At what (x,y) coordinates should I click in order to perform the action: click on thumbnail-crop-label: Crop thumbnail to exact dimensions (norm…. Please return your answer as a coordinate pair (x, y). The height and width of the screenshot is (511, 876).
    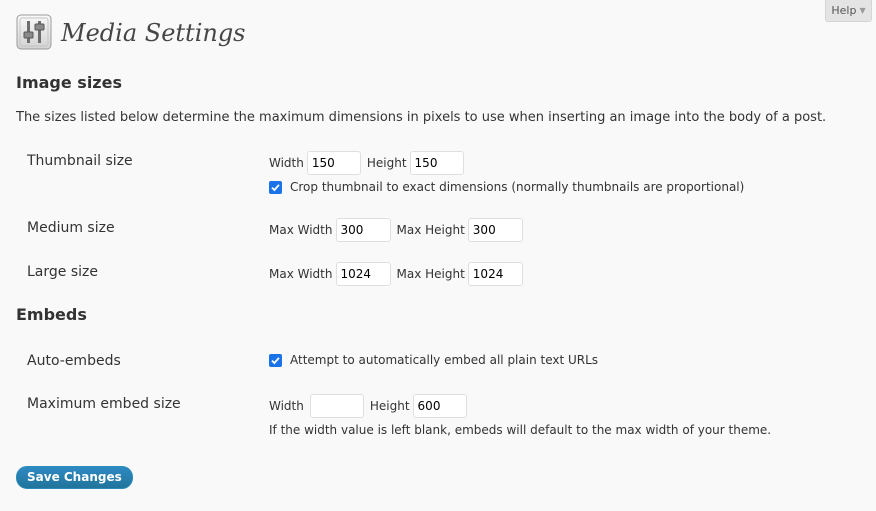
    Looking at the image, I should click on (517, 187).